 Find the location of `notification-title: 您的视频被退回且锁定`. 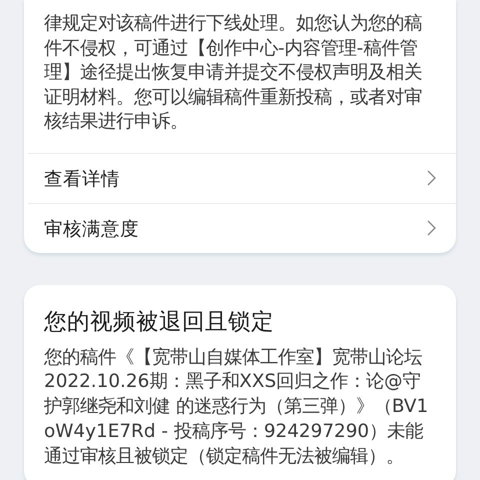

notification-title: 您的视频被退回且锁定 is located at coordinates (159, 322).